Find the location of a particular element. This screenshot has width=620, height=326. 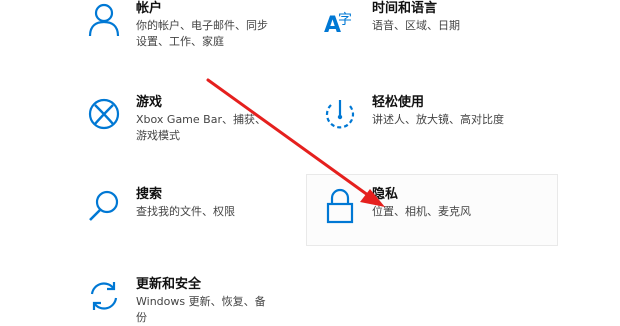

tile-desc: 位置、相机、麦克风 is located at coordinates (421, 211).